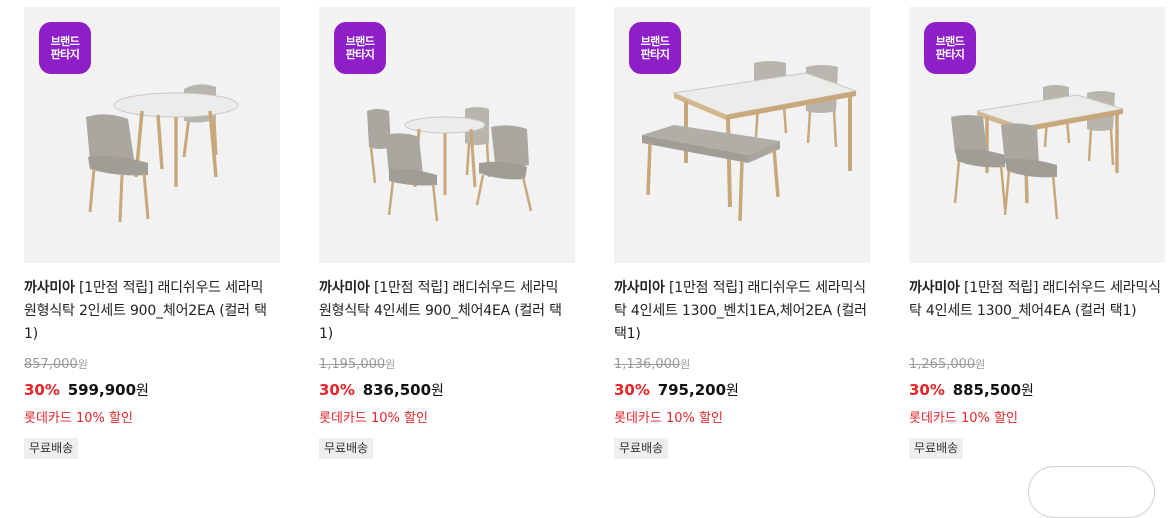 Image resolution: width=1169 pixels, height=518 pixels. I want to click on original-price: 1,136,000원, so click(742, 365).